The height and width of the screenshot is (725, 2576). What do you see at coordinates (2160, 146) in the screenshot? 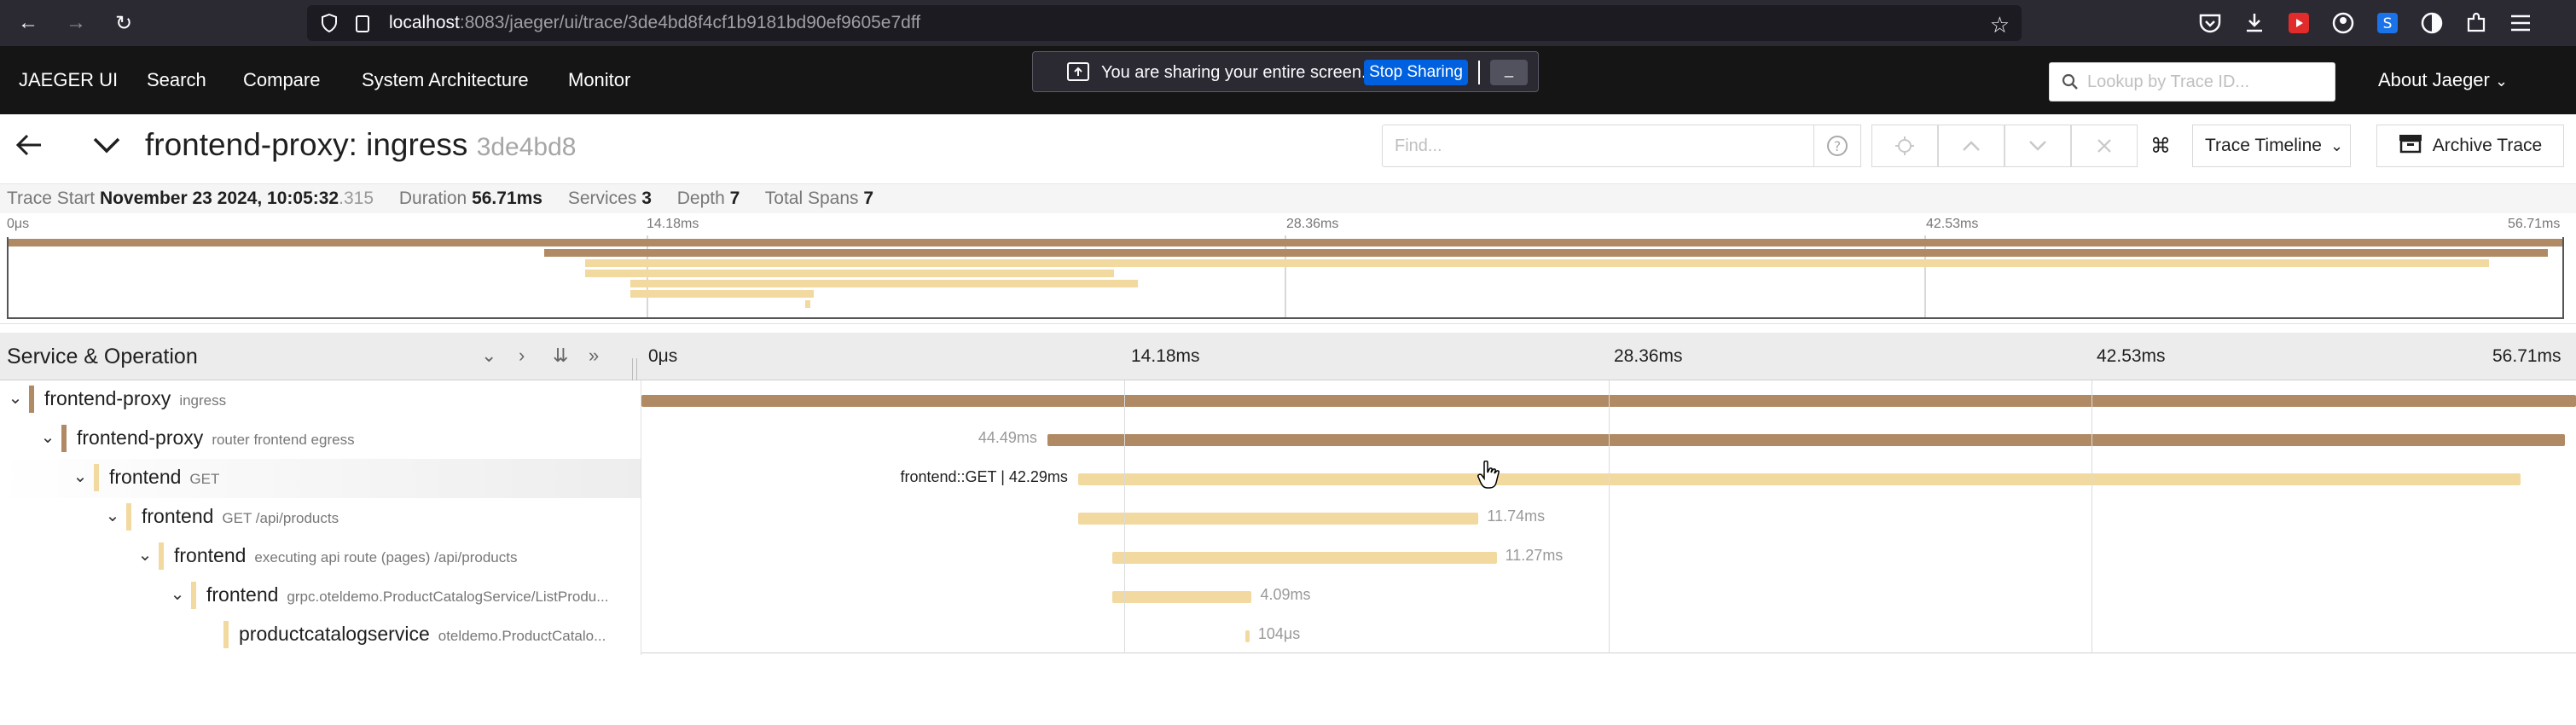
I see `keyboard-shortcuts-icon: ⌘` at bounding box center [2160, 146].